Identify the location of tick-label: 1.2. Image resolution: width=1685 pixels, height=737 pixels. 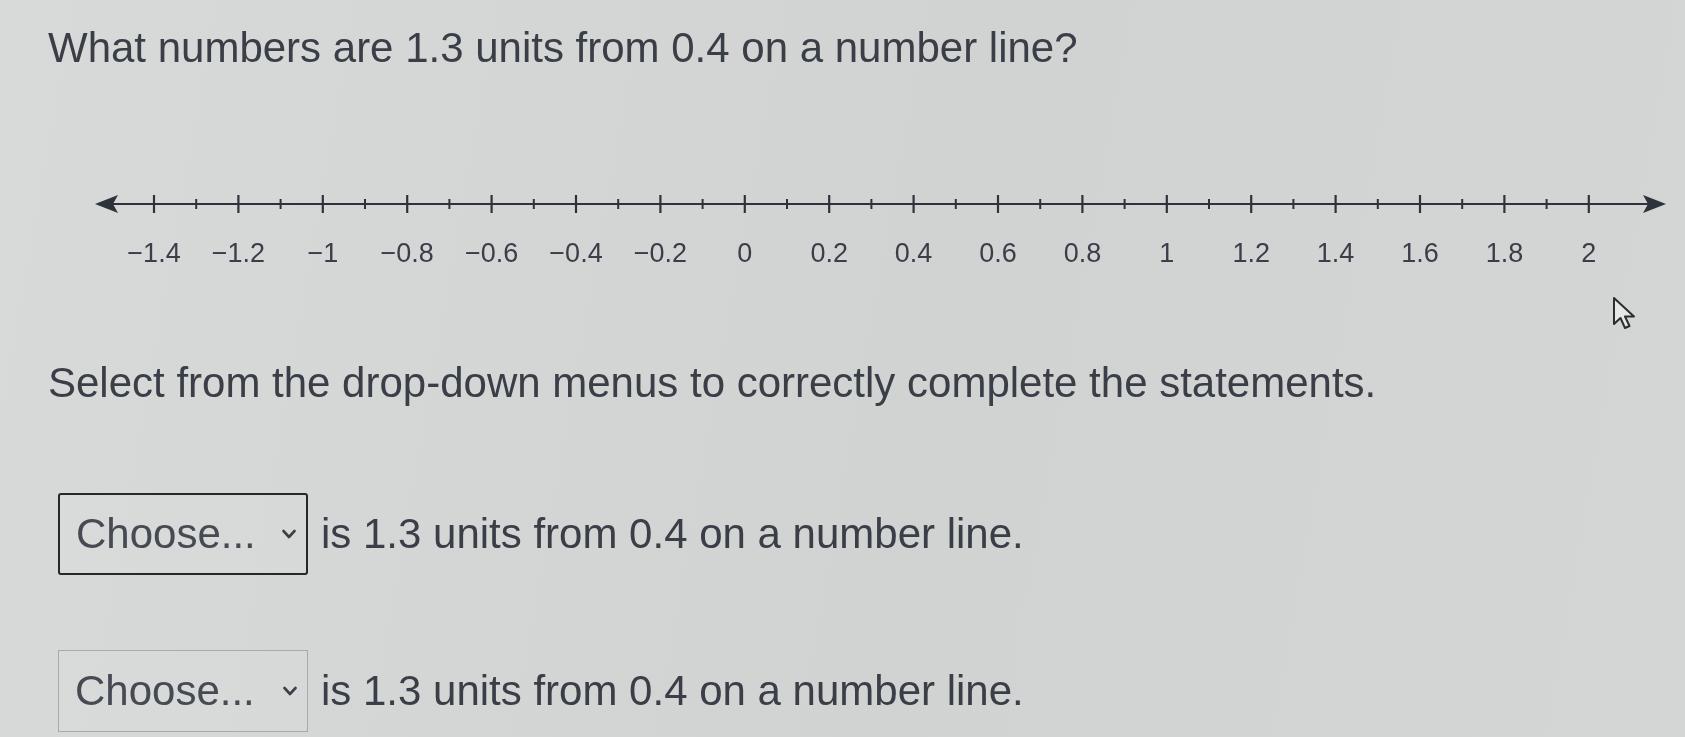
(1251, 253).